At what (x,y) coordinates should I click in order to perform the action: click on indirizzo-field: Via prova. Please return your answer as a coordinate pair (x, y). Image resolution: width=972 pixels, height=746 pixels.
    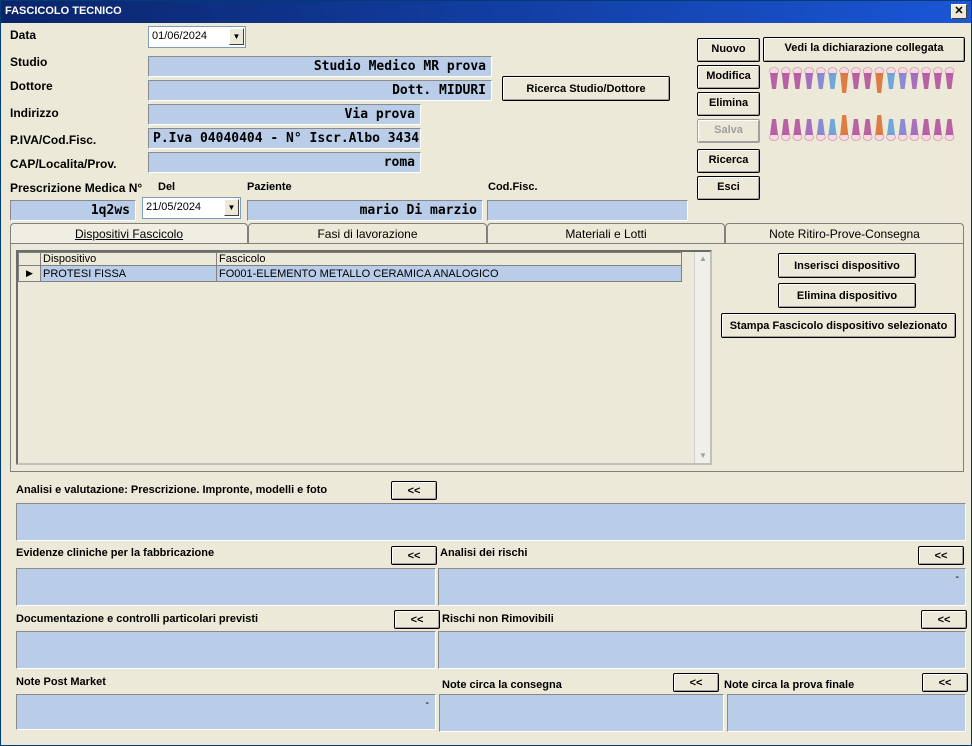
    Looking at the image, I should click on (284, 114).